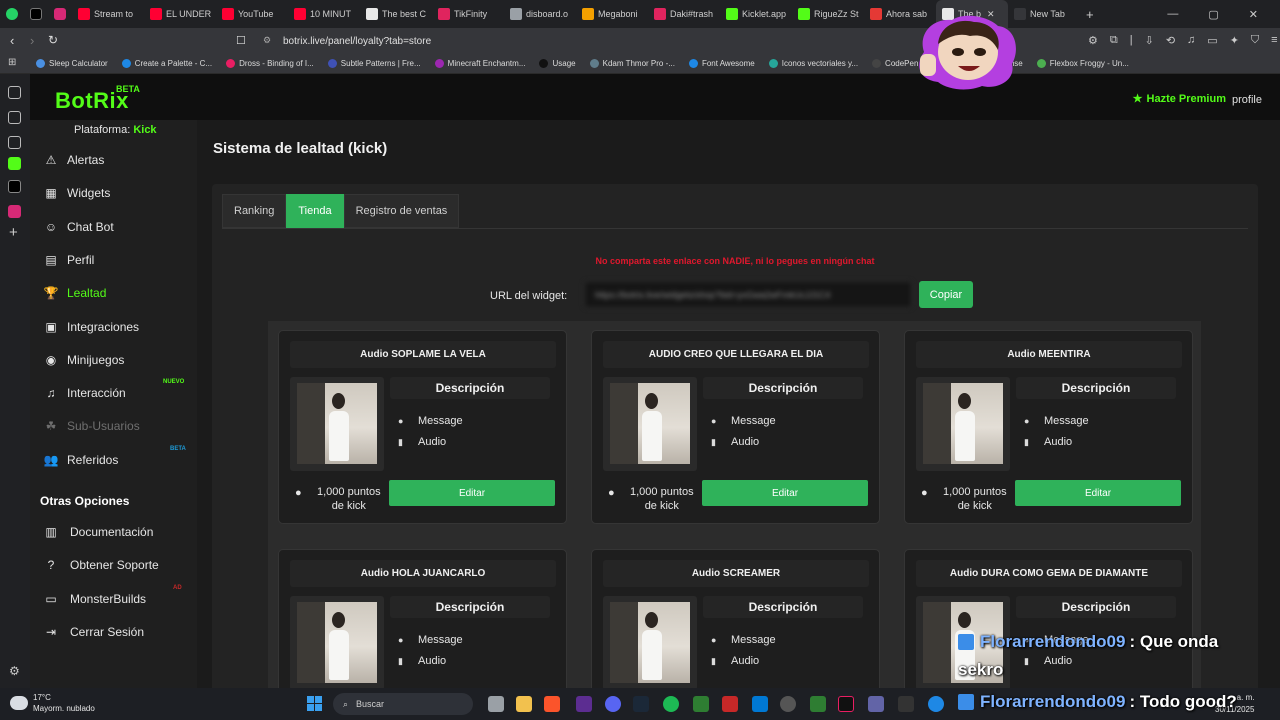 The image size is (1280, 720). What do you see at coordinates (252, 14) in the screenshot?
I see `browser-tab: YouTube` at bounding box center [252, 14].